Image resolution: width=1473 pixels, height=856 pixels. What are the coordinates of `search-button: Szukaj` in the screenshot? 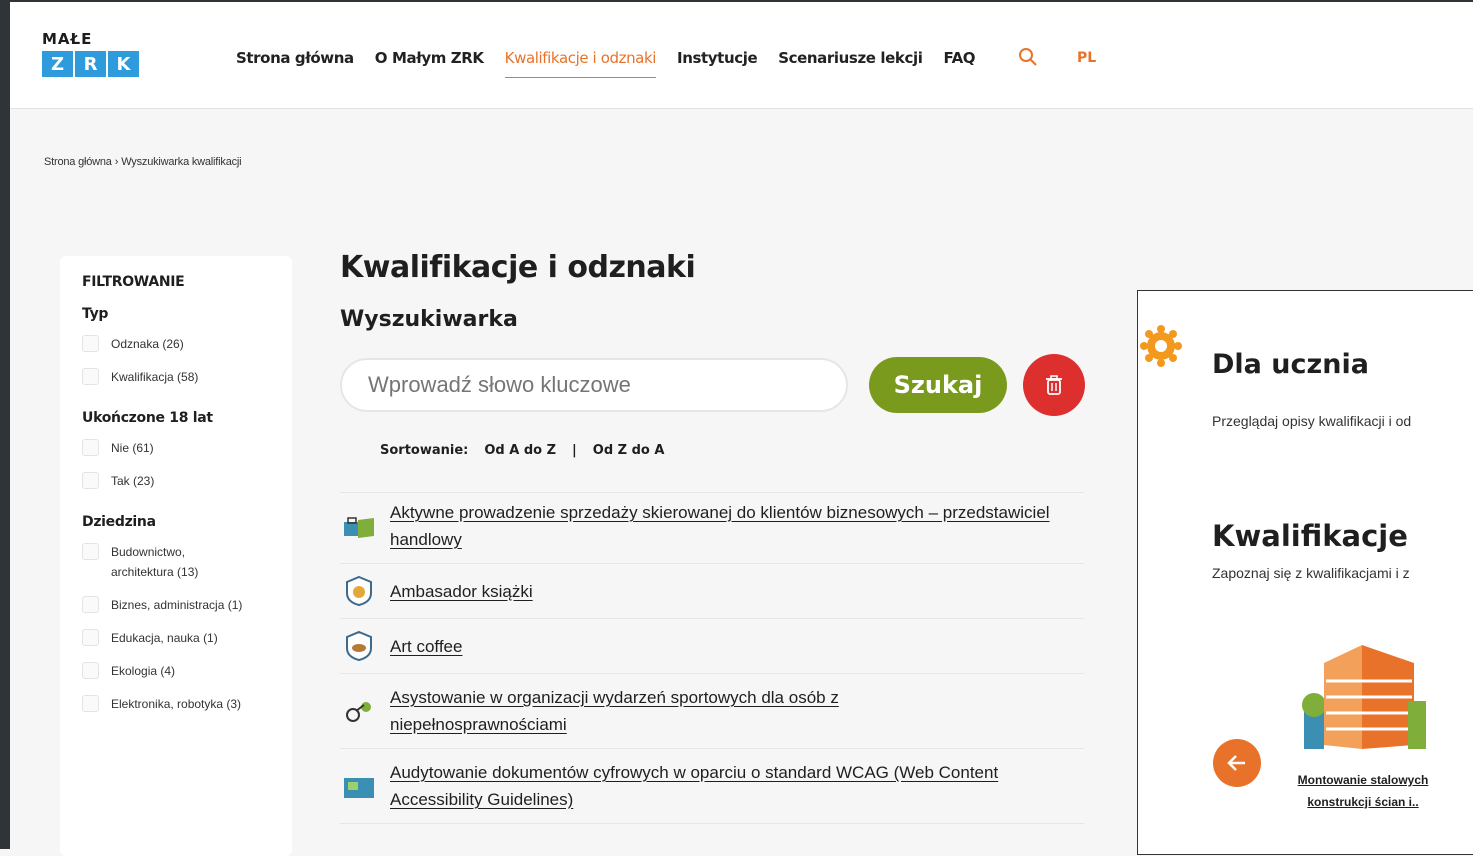 It's located at (938, 385).